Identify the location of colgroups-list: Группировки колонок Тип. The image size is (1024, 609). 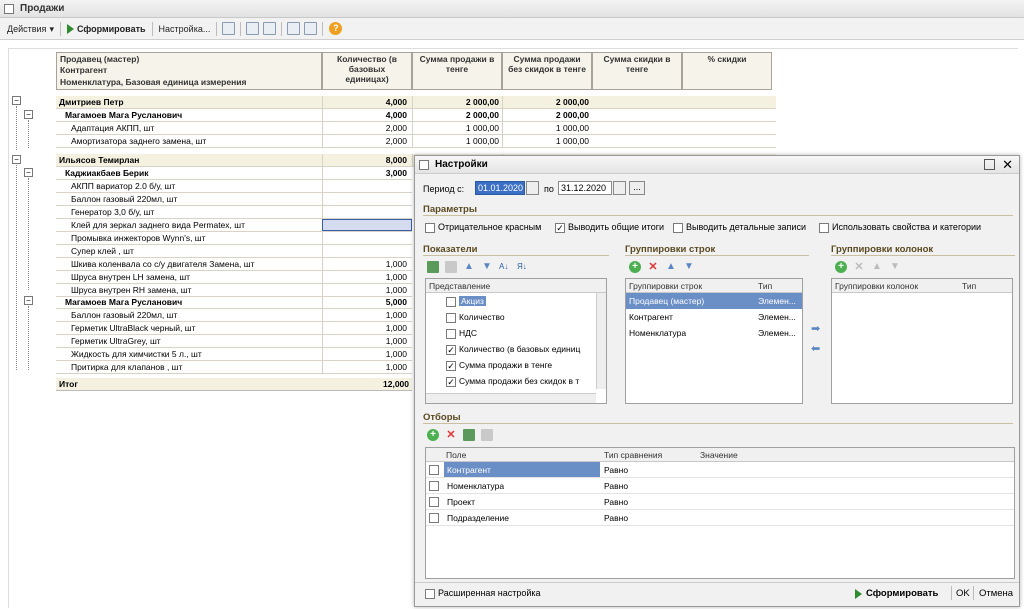
(922, 341).